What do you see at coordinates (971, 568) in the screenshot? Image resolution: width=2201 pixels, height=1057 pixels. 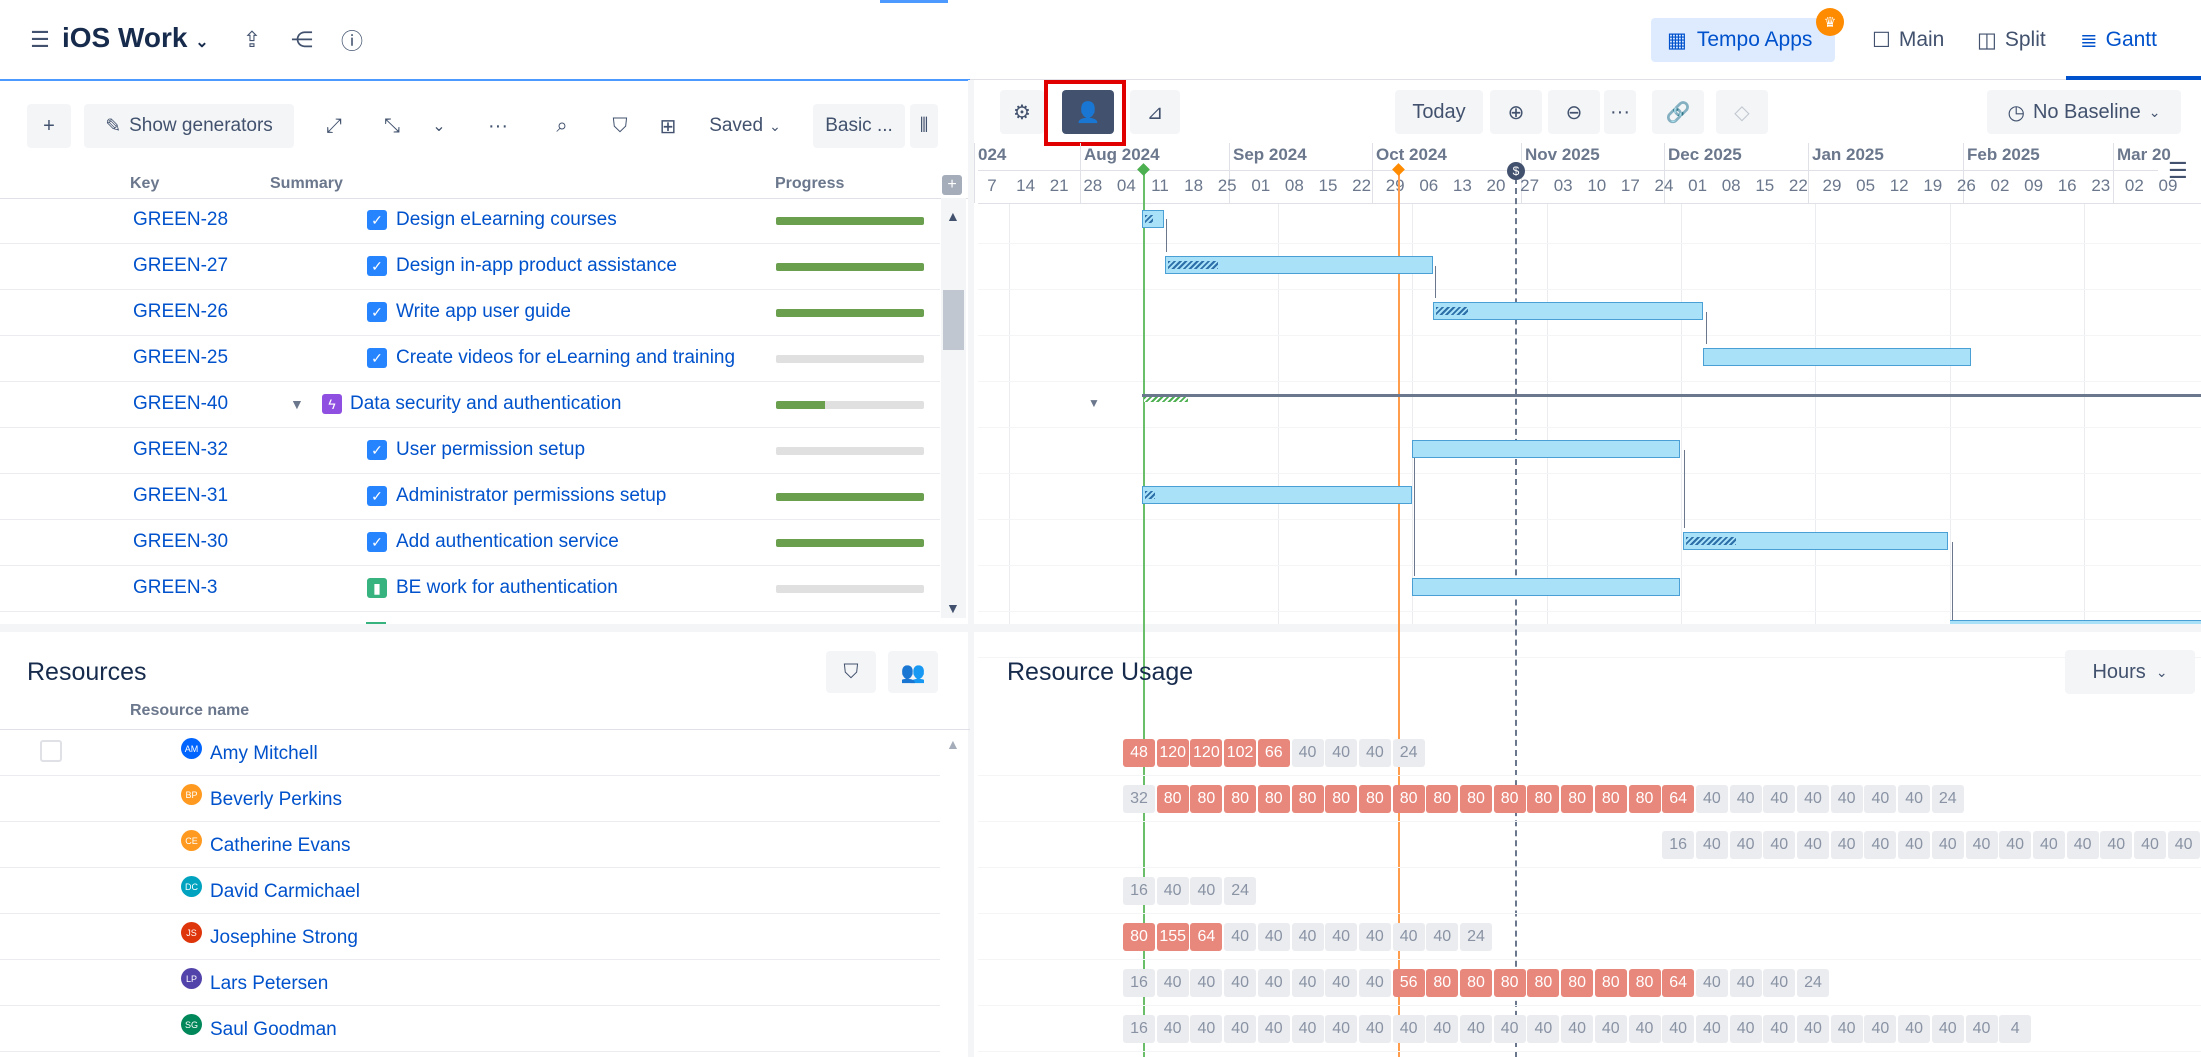 I see `vertical-panel-divider` at bounding box center [971, 568].